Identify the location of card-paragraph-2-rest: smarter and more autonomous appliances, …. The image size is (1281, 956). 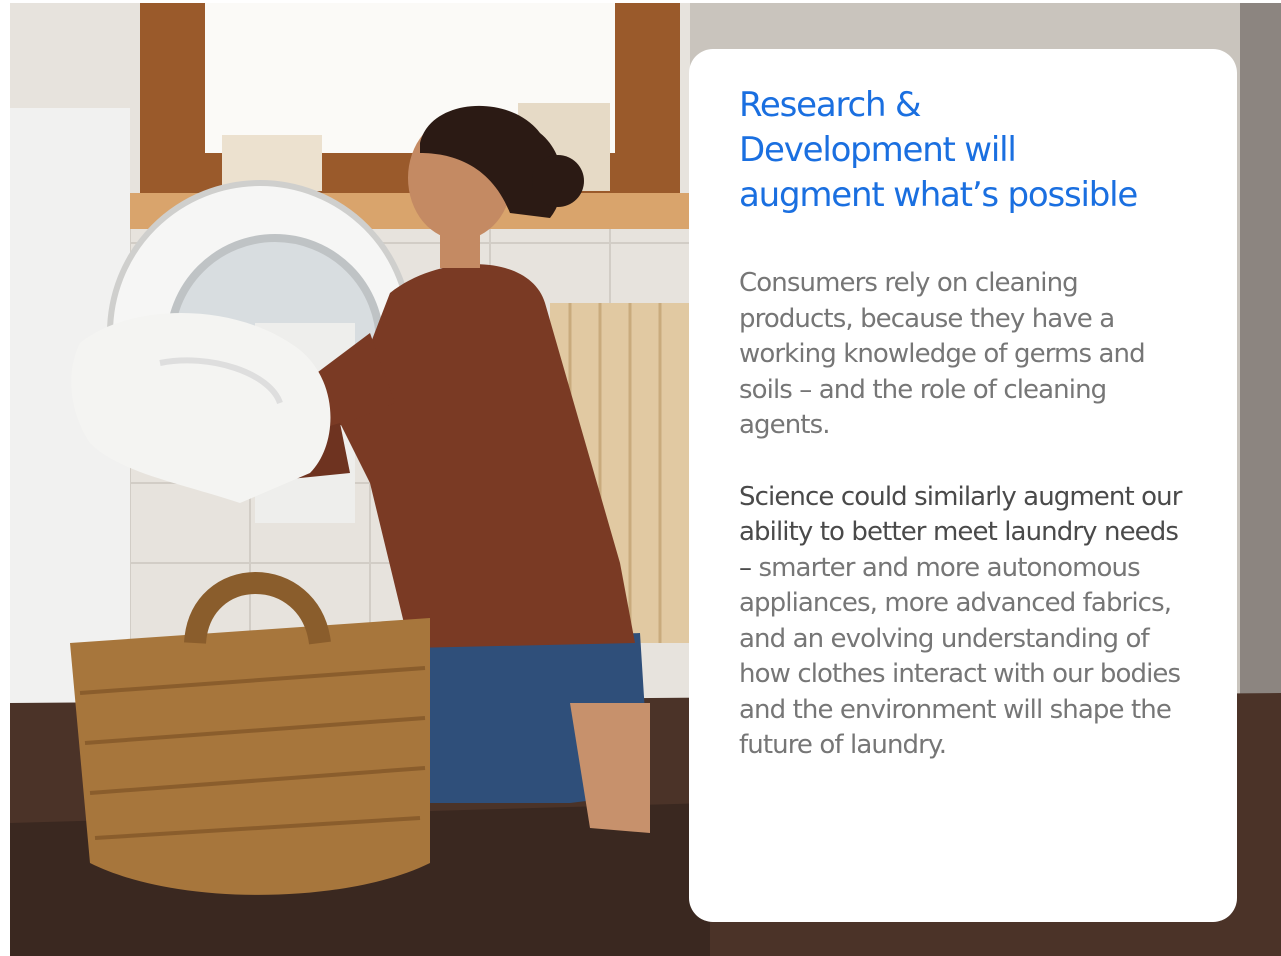
(960, 656).